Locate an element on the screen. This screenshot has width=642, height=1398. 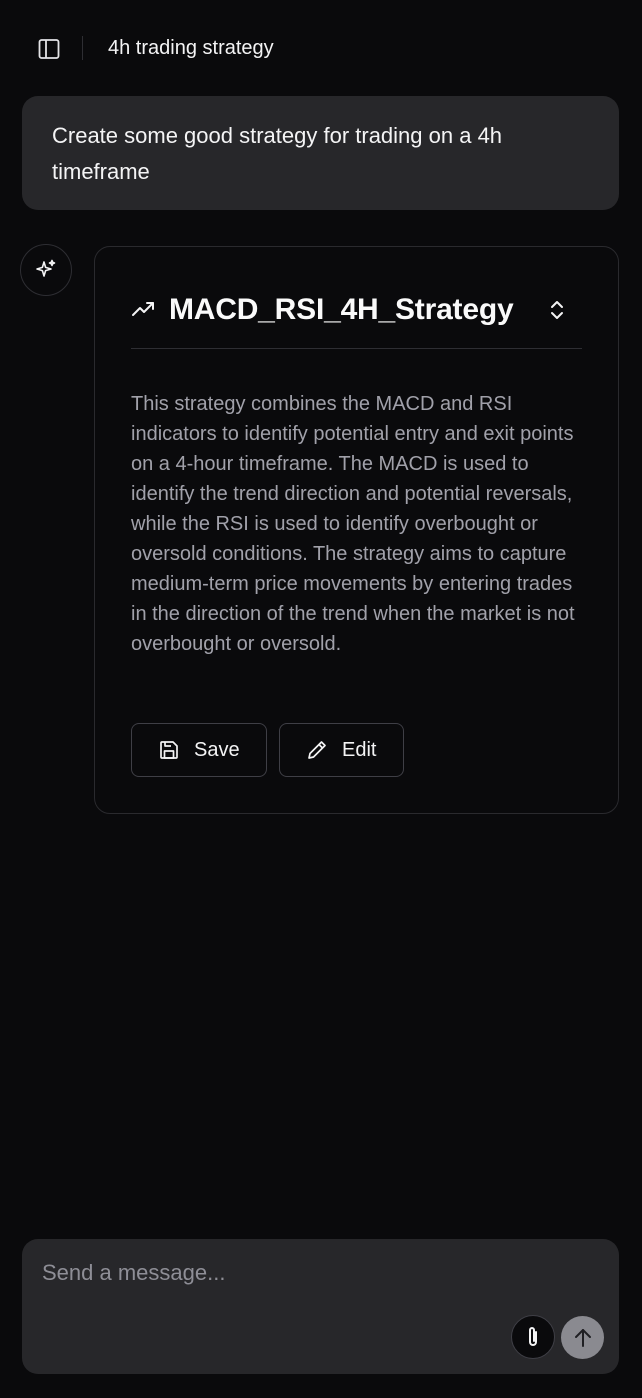
save-button: Save is located at coordinates (199, 750).